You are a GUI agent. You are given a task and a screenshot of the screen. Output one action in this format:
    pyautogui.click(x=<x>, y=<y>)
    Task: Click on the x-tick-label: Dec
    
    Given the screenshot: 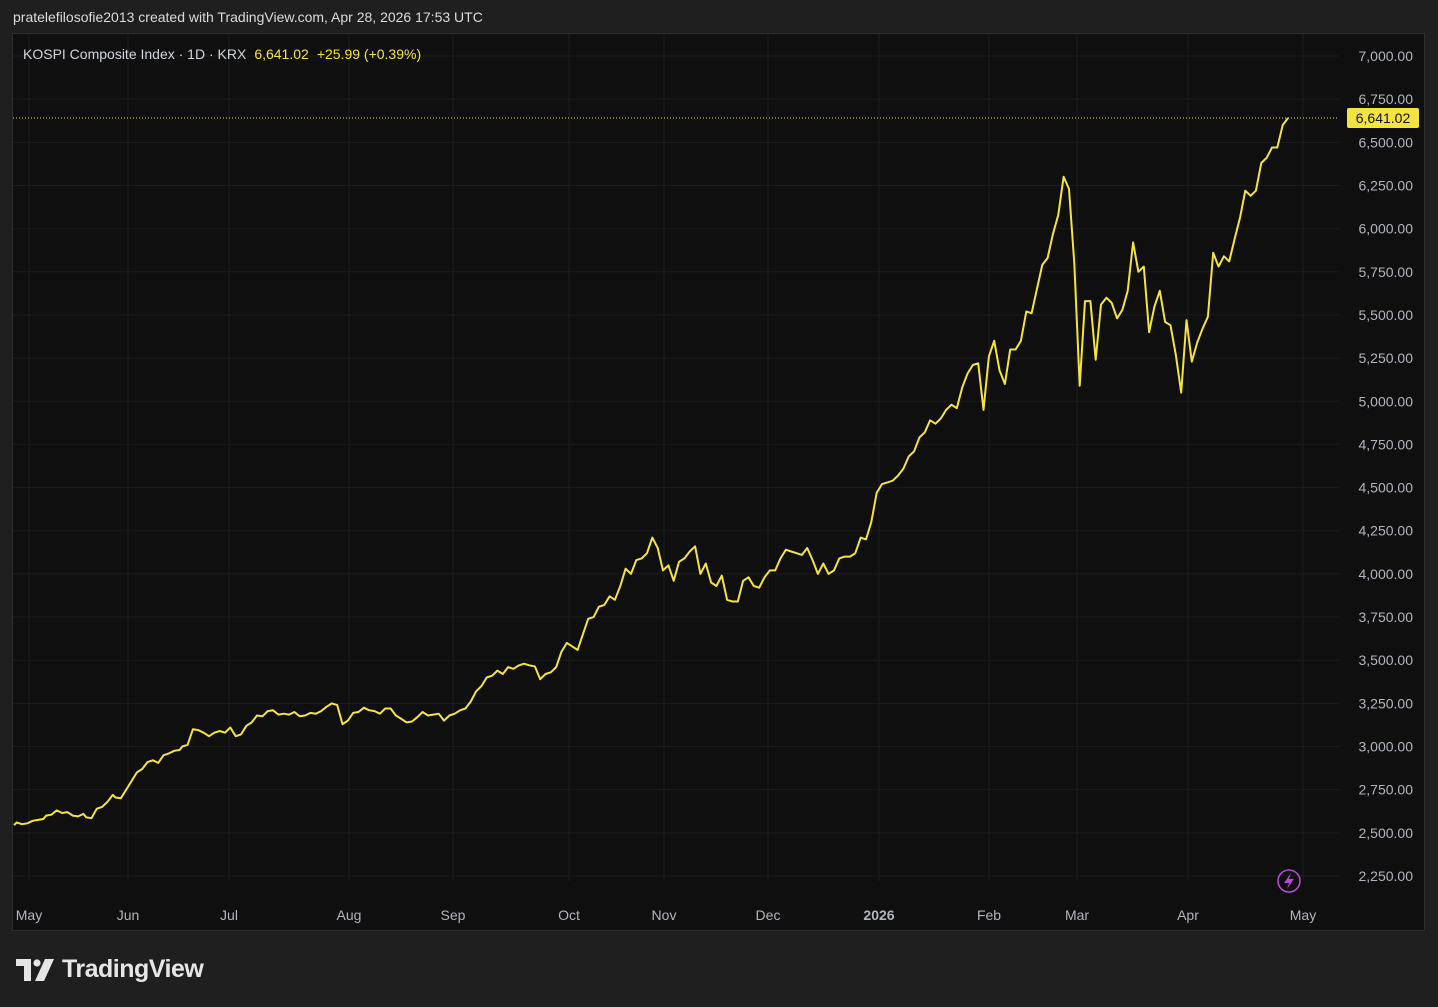 What is the action you would take?
    pyautogui.click(x=768, y=915)
    